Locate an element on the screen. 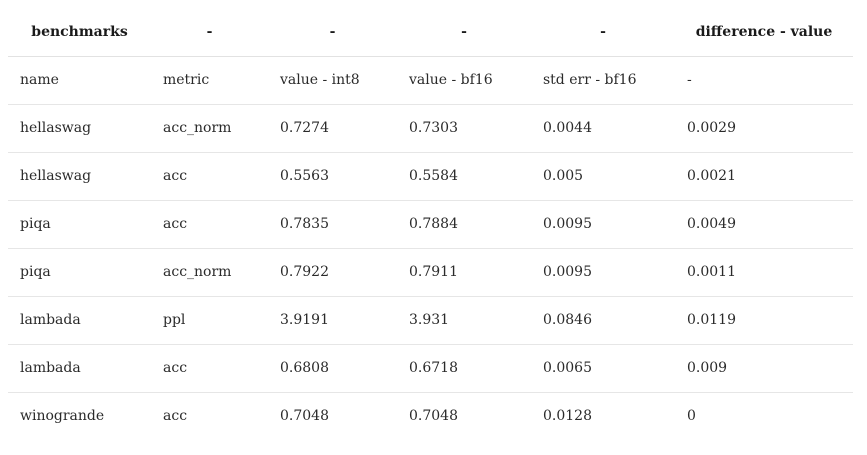 The width and height of the screenshot is (867, 455). header-cell-difference-value: difference - value is located at coordinates (764, 32).